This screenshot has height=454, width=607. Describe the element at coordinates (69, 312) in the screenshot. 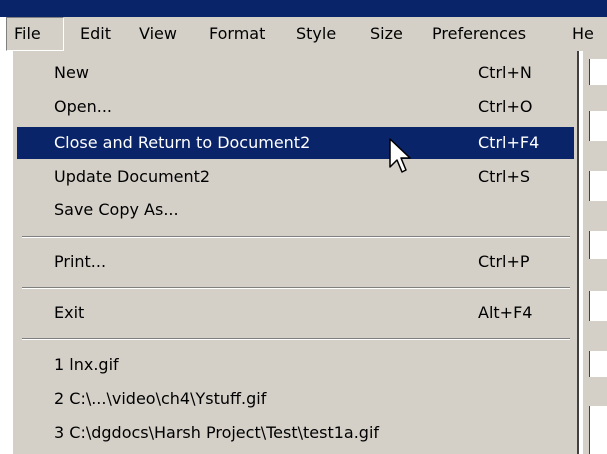

I see `menu-item-label: Exit` at that location.